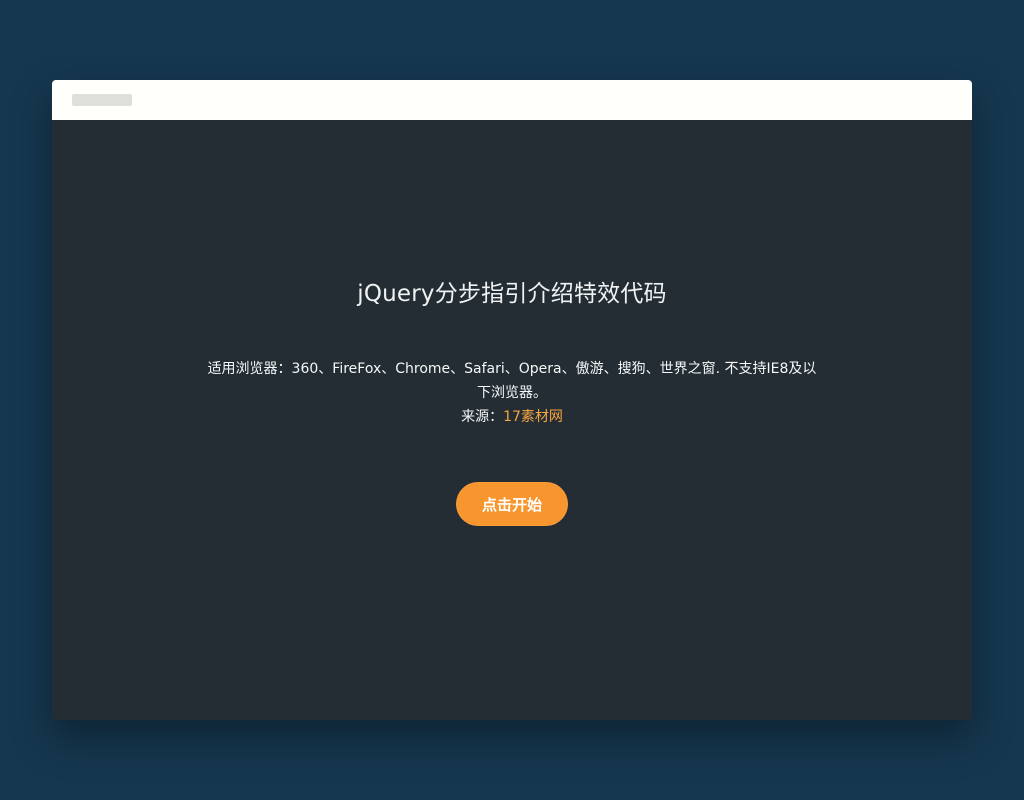 This screenshot has height=800, width=1024. I want to click on page-title: jQuery分步指引介绍特效代码, so click(512, 294).